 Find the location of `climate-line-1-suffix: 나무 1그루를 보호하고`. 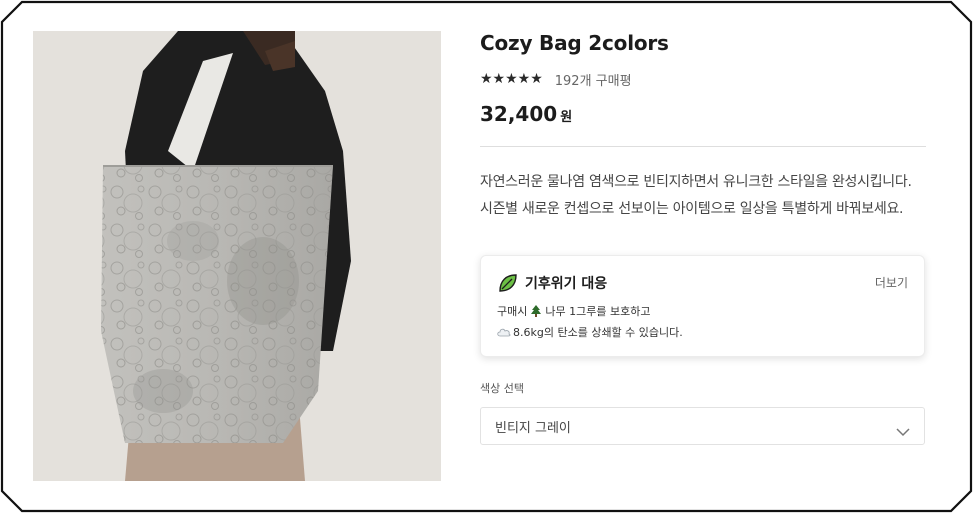

climate-line-1-suffix: 나무 1그루를 보호하고 is located at coordinates (598, 311).